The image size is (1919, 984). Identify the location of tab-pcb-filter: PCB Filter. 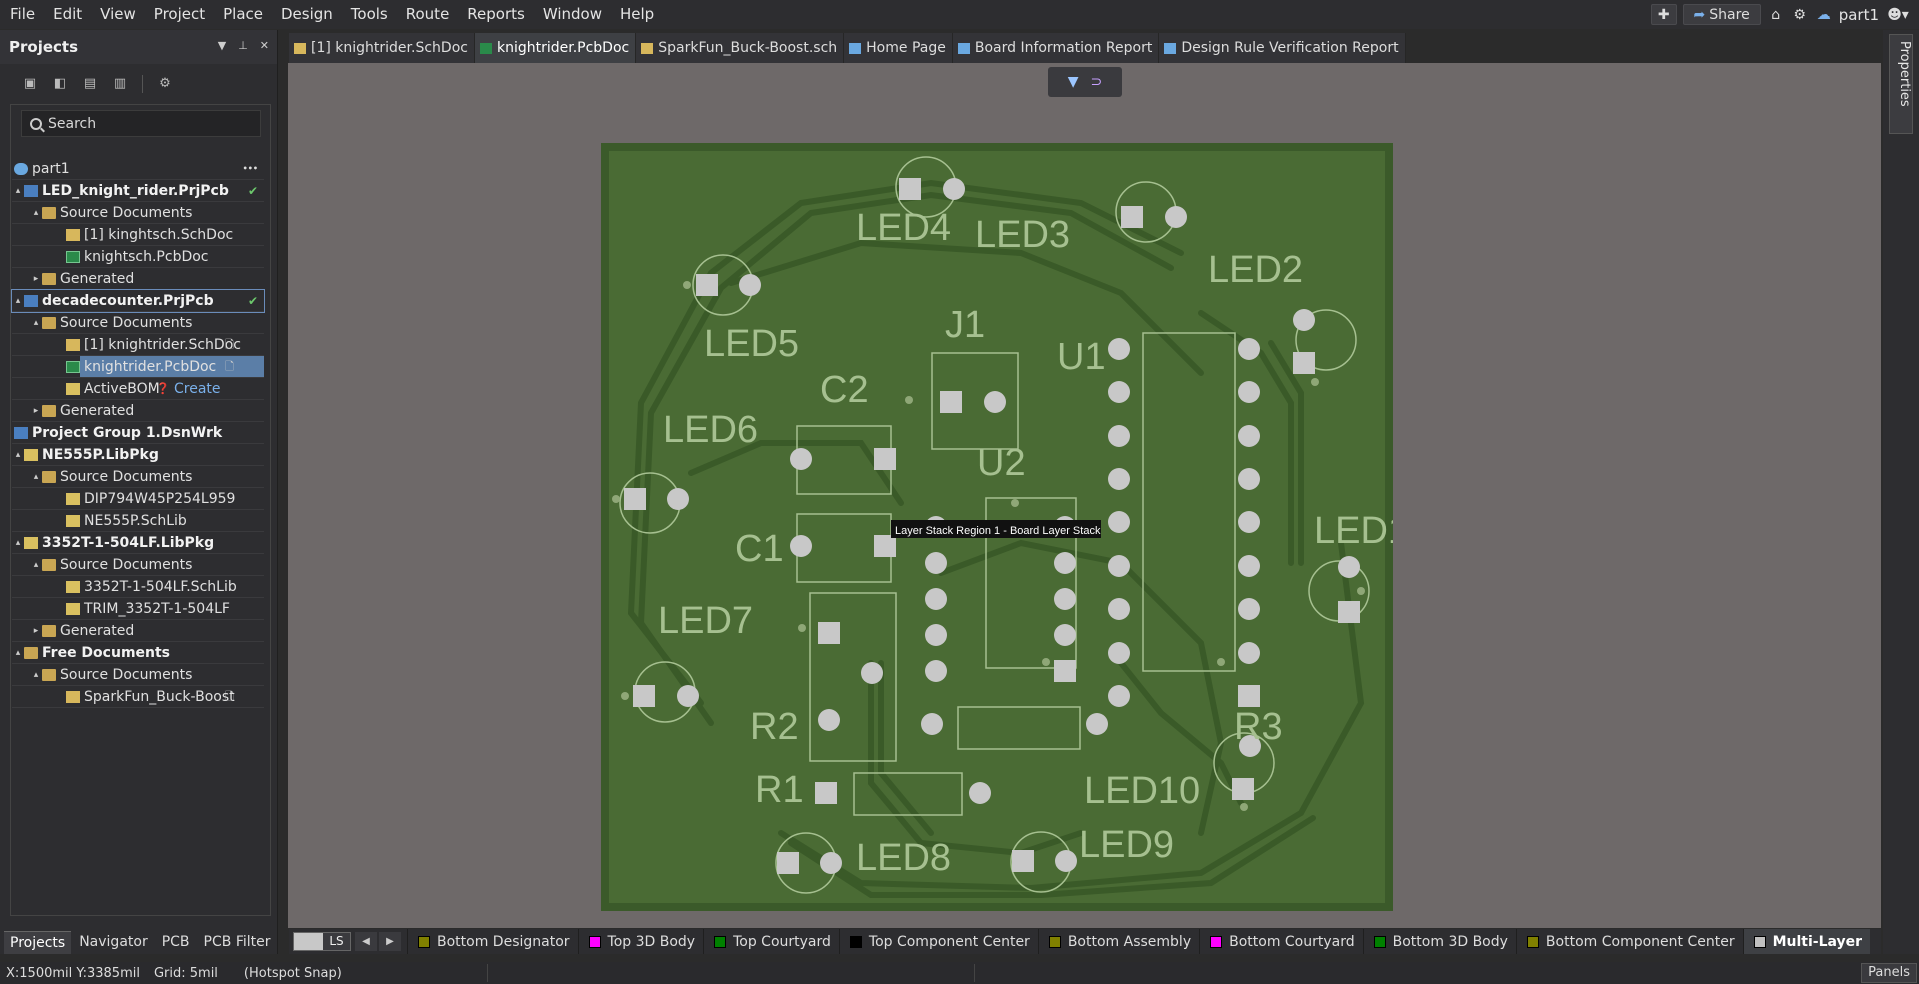
(237, 942).